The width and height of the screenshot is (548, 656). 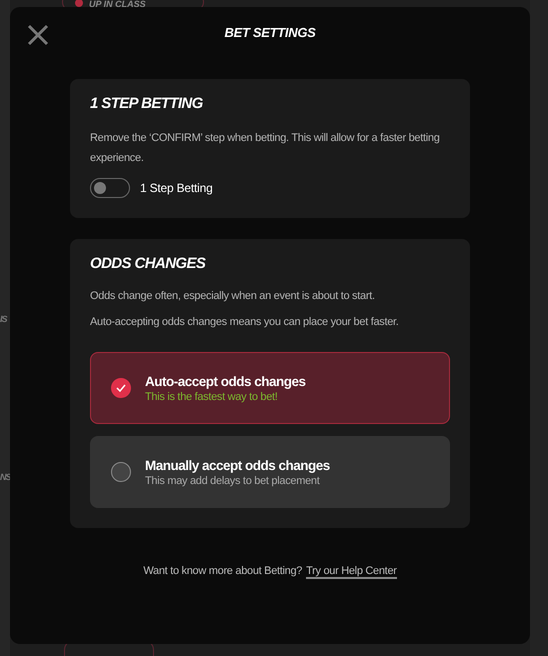 What do you see at coordinates (237, 465) in the screenshot?
I see `option-title: Manually accept odds changes` at bounding box center [237, 465].